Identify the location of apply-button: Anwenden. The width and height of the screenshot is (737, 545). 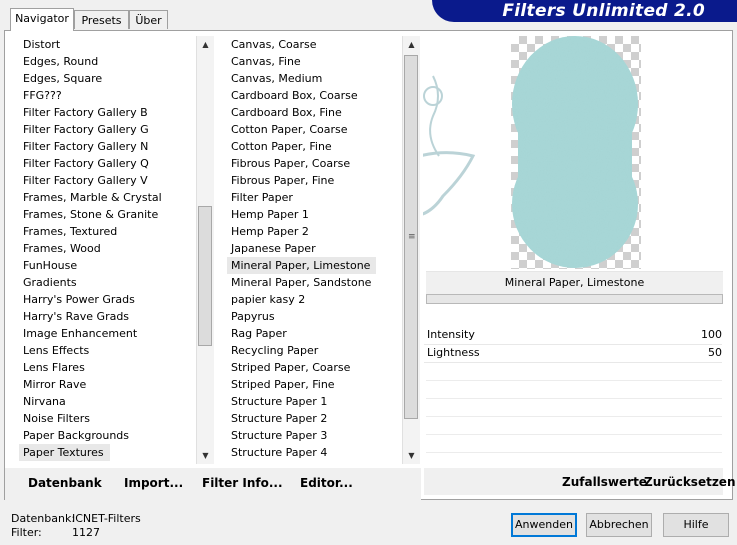
(544, 525).